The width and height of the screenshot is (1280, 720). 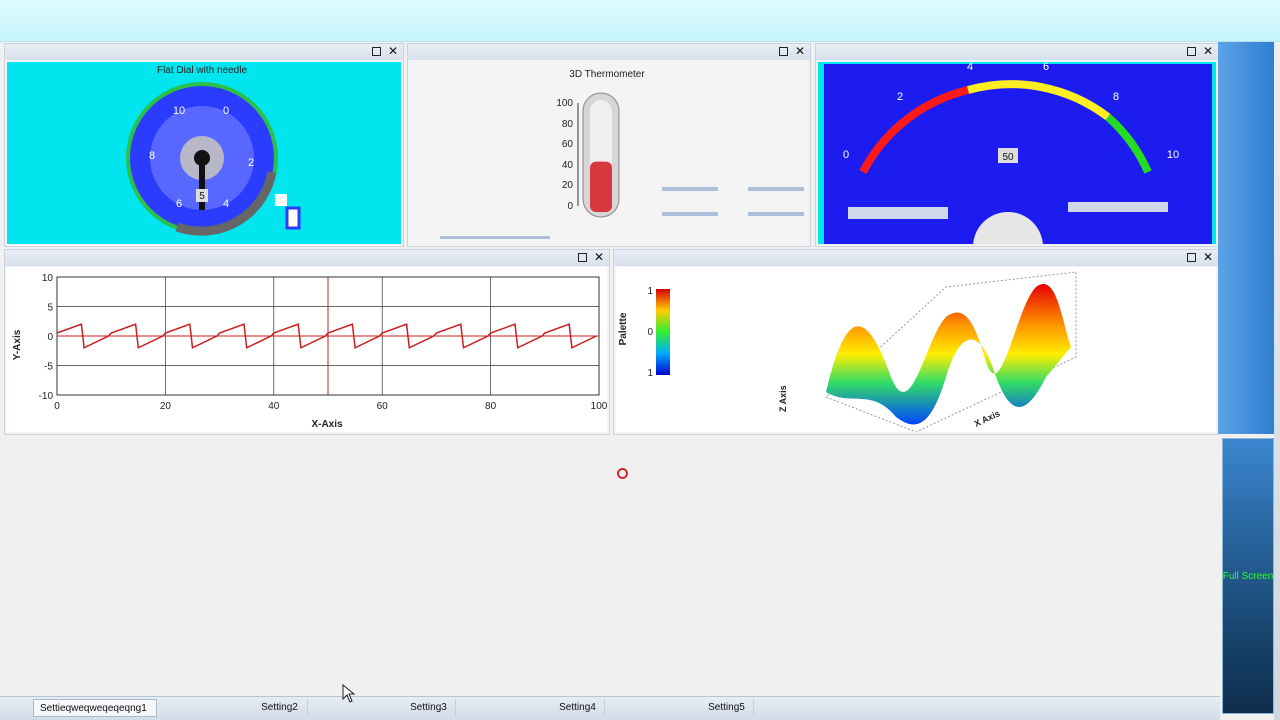 I want to click on surface-panel: ✕ Palette 1 0 1 Z Axis X Axis, so click(x=916, y=342).